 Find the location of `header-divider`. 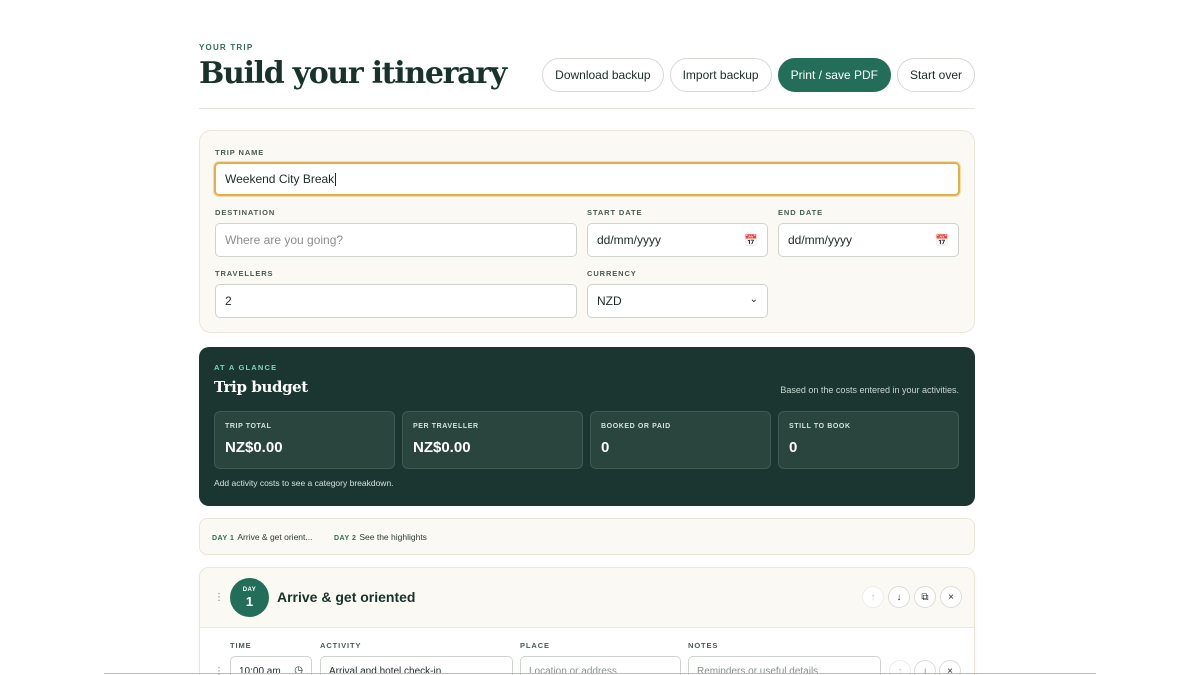

header-divider is located at coordinates (587, 108).